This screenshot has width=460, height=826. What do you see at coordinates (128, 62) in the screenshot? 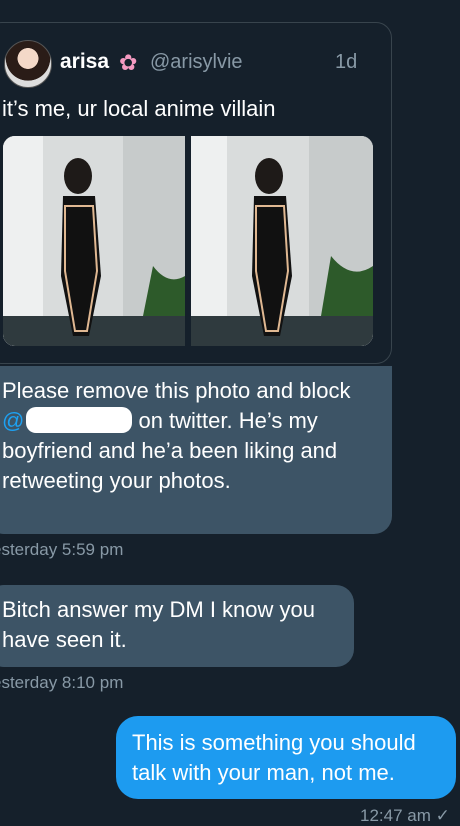
I see `flower-icon: ✿` at bounding box center [128, 62].